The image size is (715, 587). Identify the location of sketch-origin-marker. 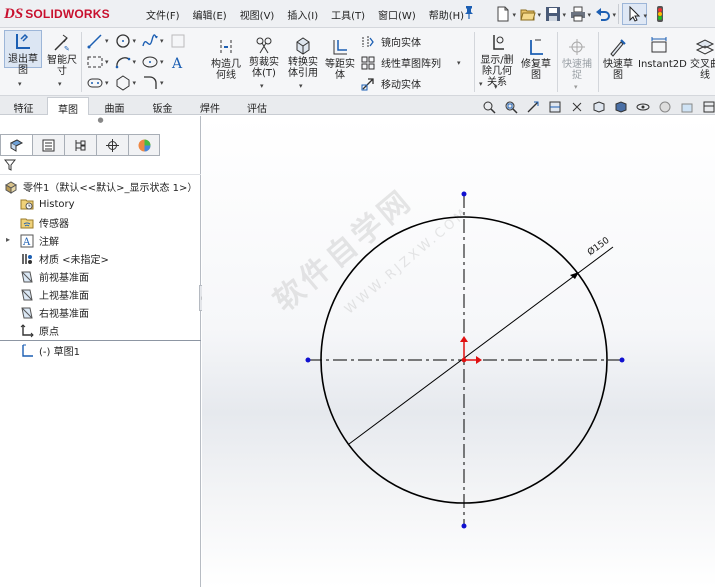
(471, 350).